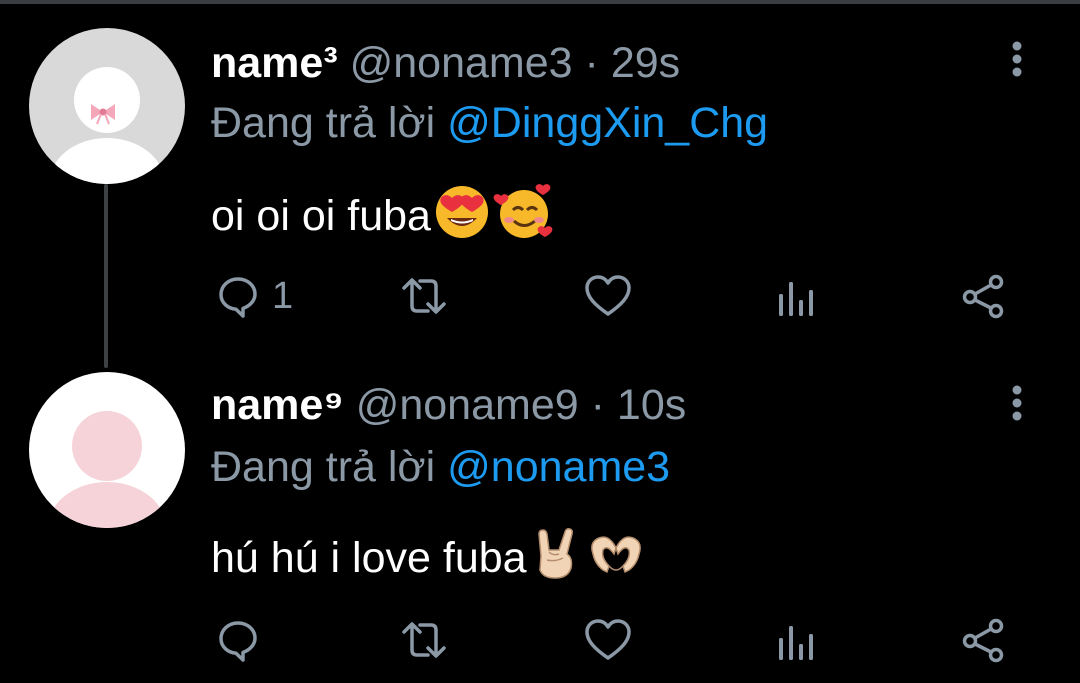 The height and width of the screenshot is (683, 1080). I want to click on replying-to-line: Đang trả lời @DinggXin_Chg, so click(489, 123).